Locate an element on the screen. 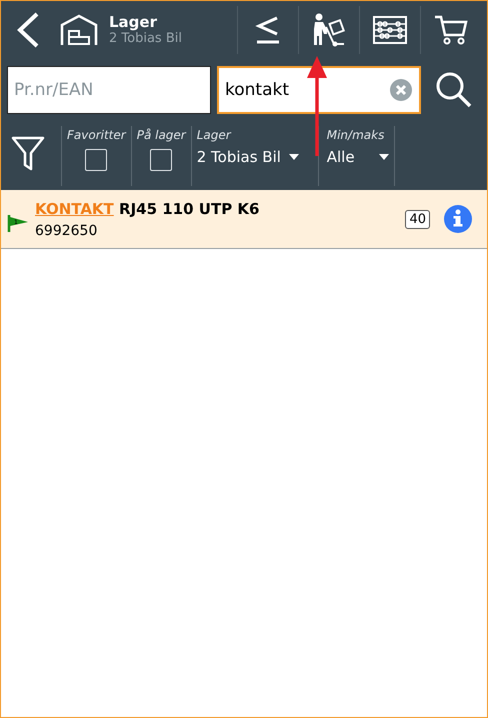 The width and height of the screenshot is (488, 718). product-number: 6992650 is located at coordinates (66, 230).